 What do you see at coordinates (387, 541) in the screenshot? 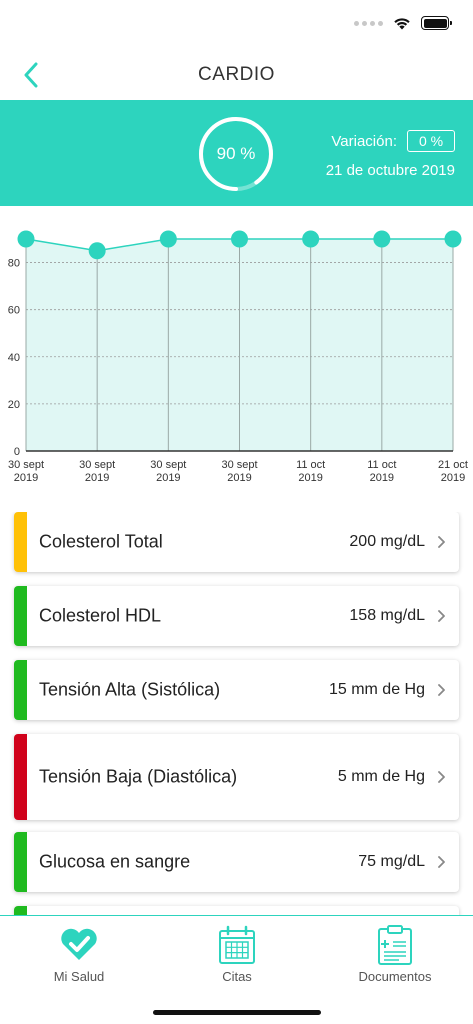
I see `metric-value: 200 mg/dL` at bounding box center [387, 541].